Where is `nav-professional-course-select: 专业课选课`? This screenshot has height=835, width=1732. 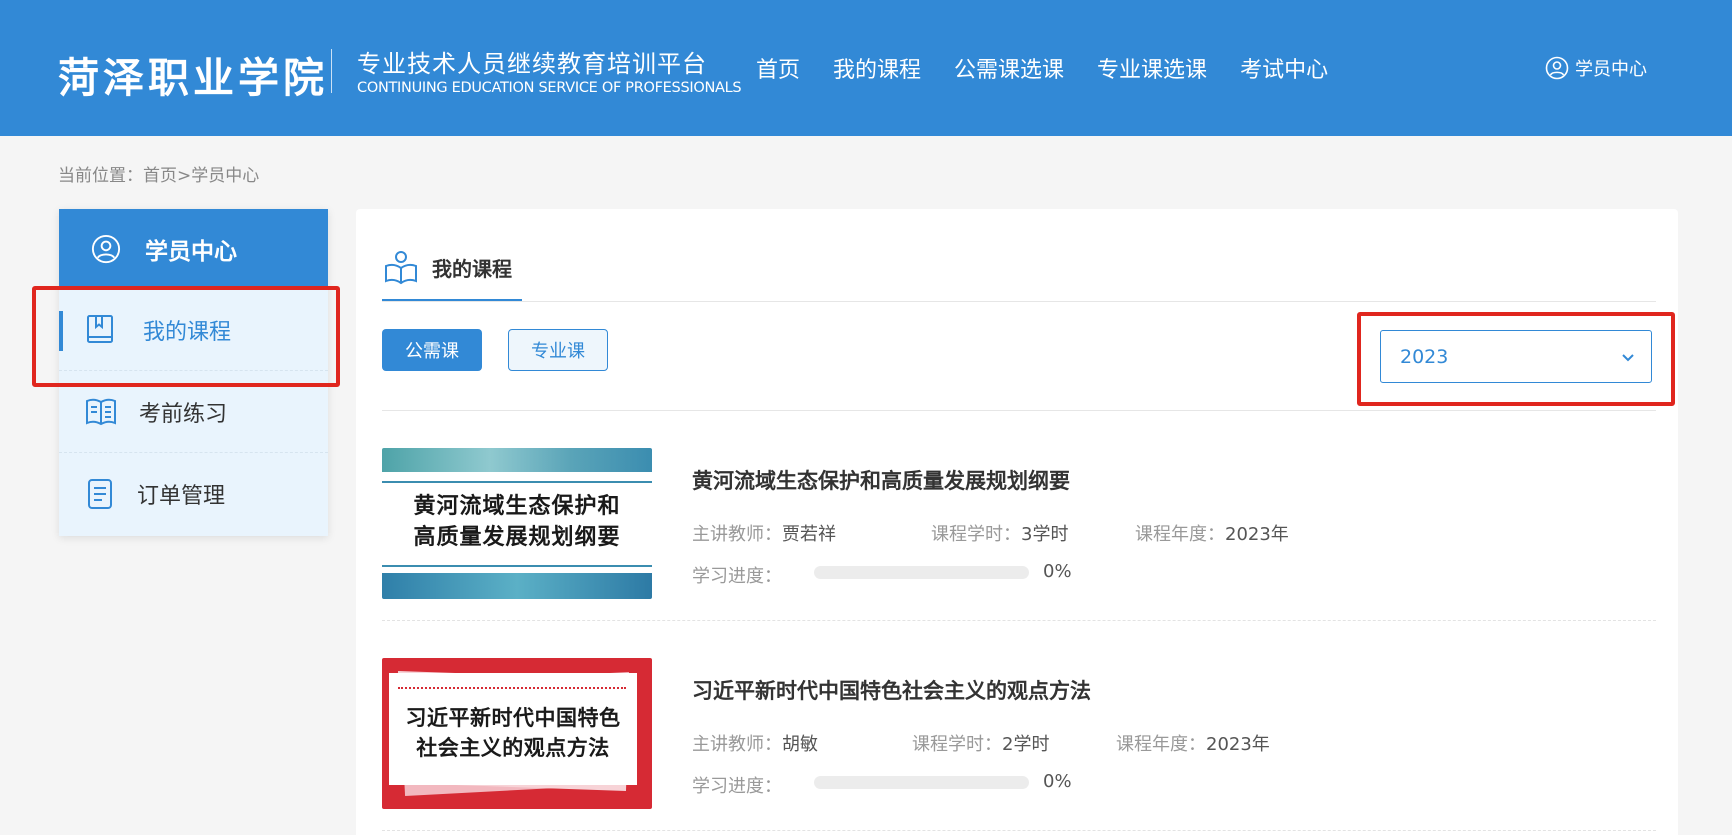 nav-professional-course-select: 专业课选课 is located at coordinates (1152, 68).